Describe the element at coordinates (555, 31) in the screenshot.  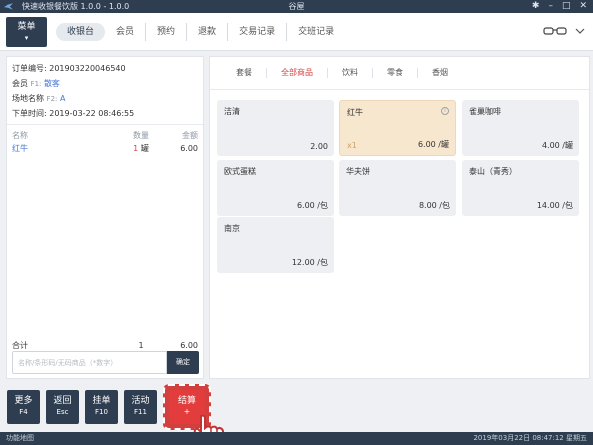
I see `glasses-icon` at that location.